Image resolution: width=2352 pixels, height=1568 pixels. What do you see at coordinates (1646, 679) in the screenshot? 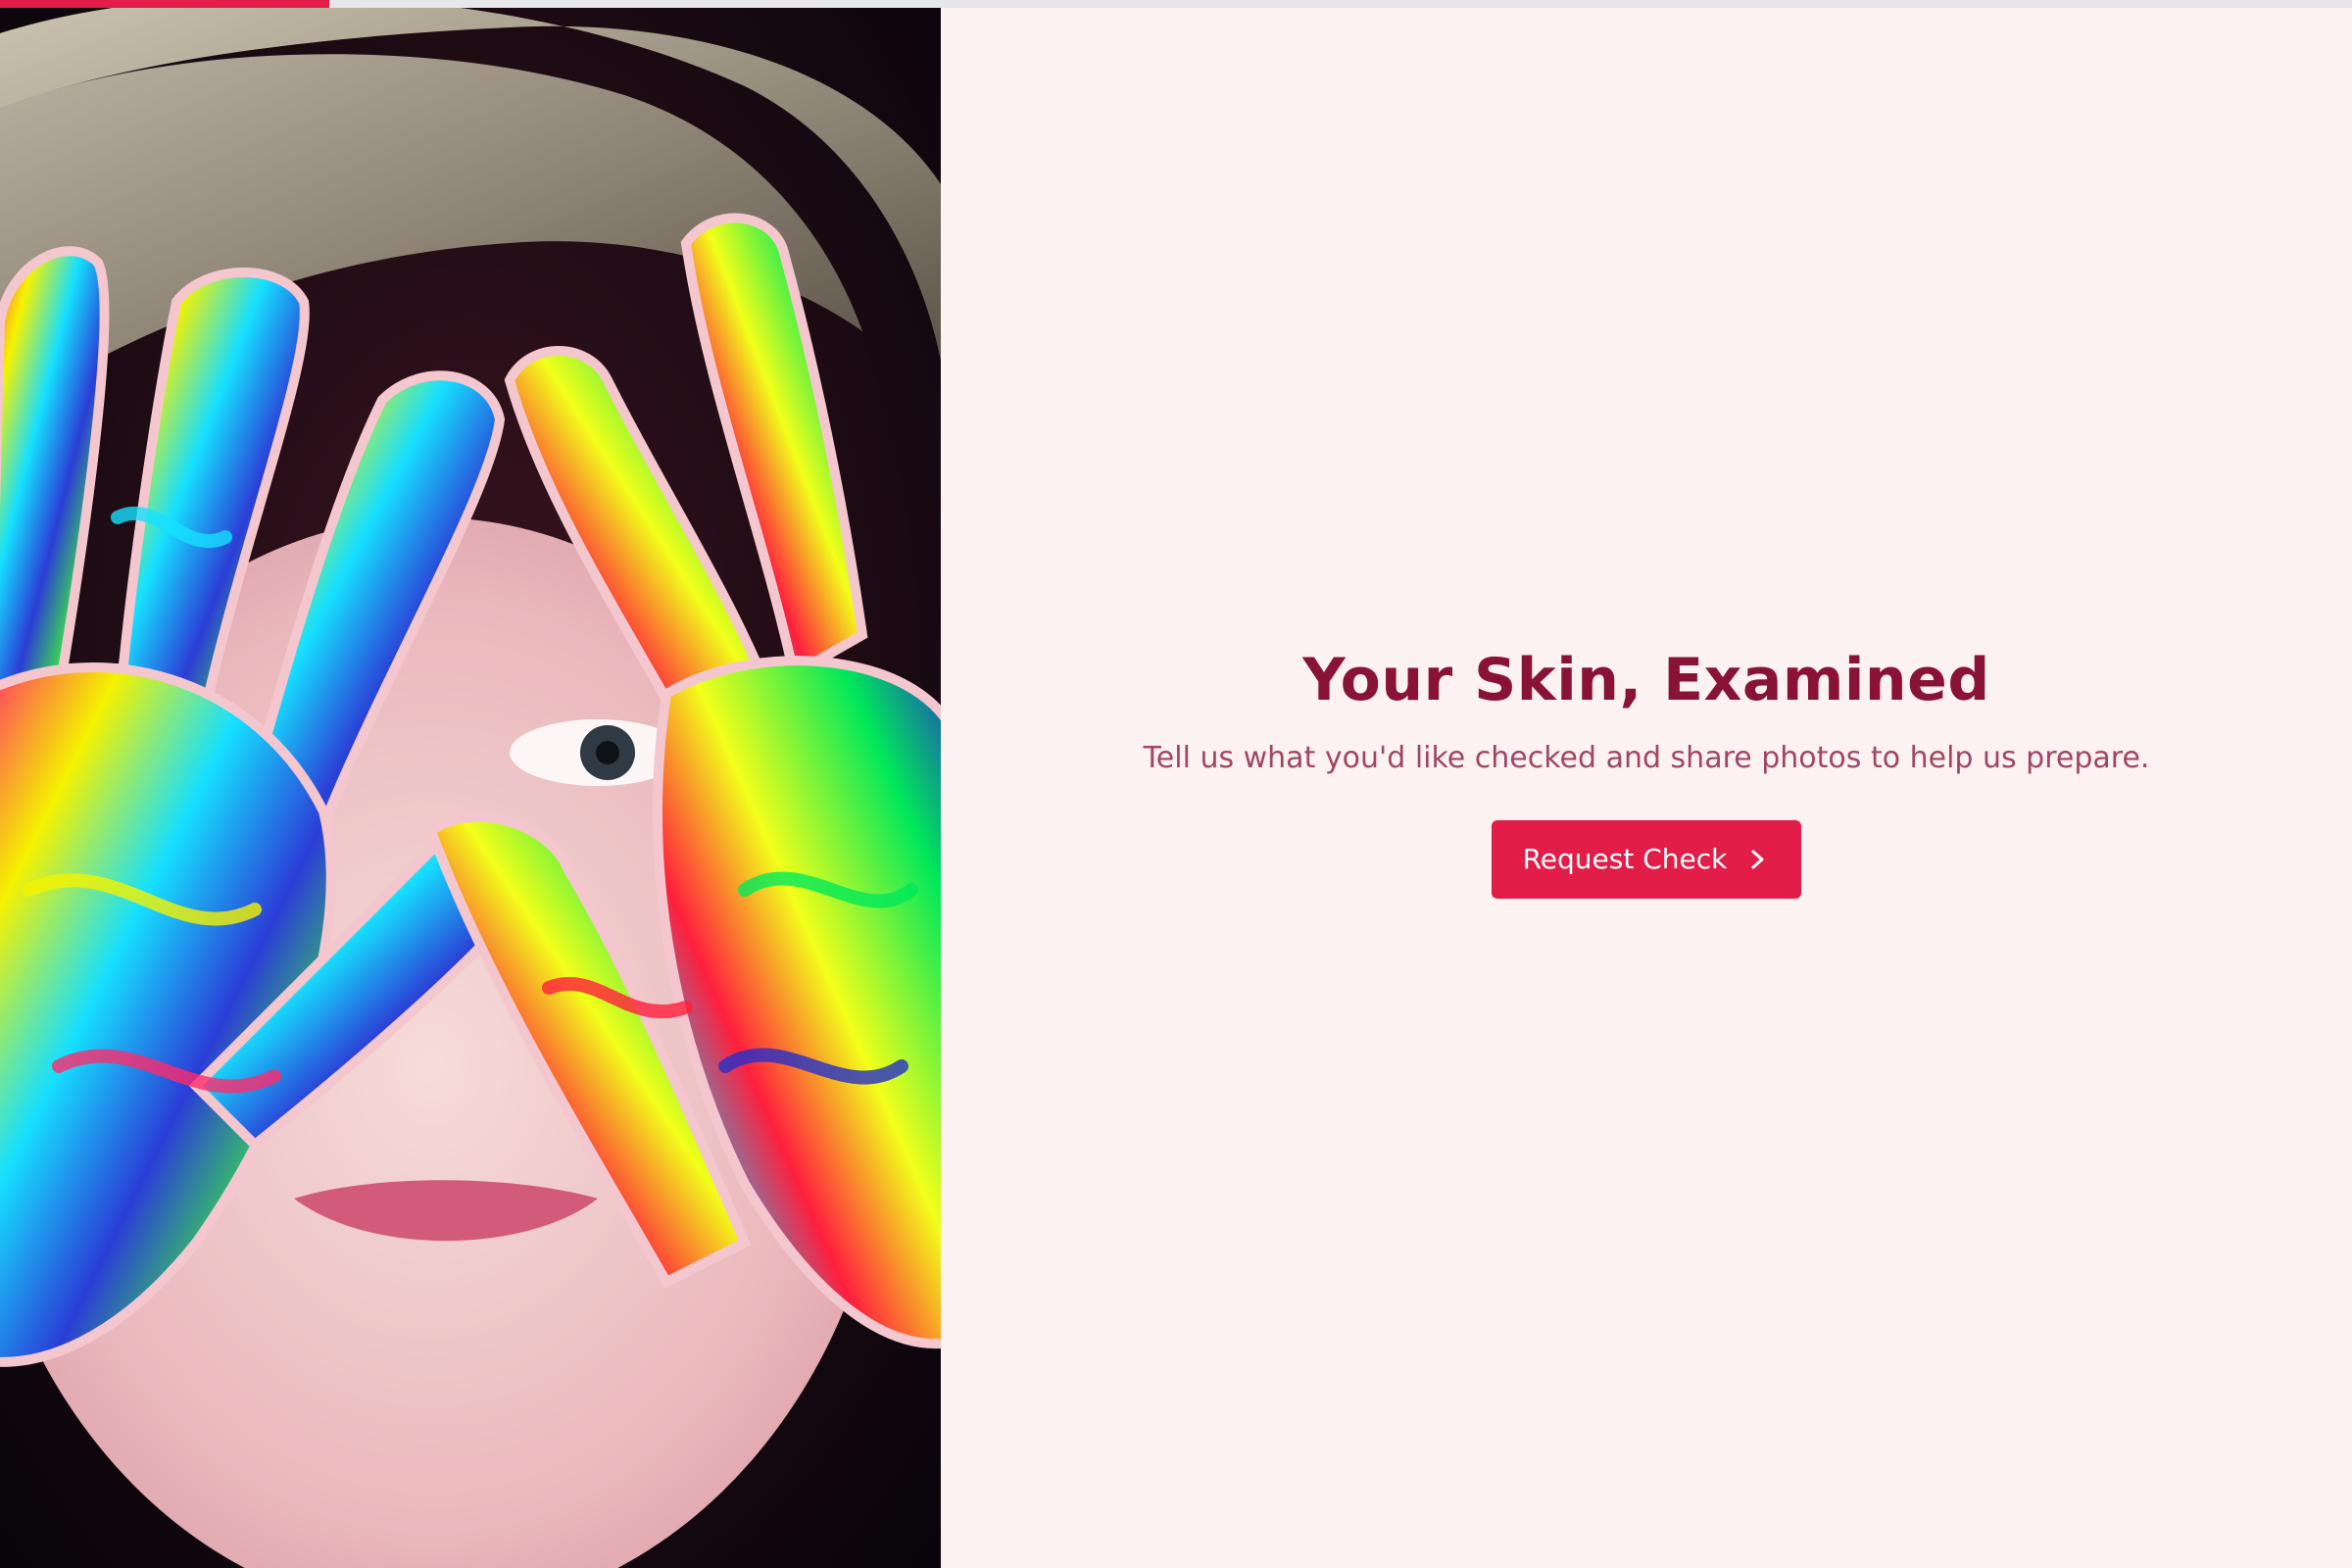
I see `page-title: Your Skin, Examined` at bounding box center [1646, 679].